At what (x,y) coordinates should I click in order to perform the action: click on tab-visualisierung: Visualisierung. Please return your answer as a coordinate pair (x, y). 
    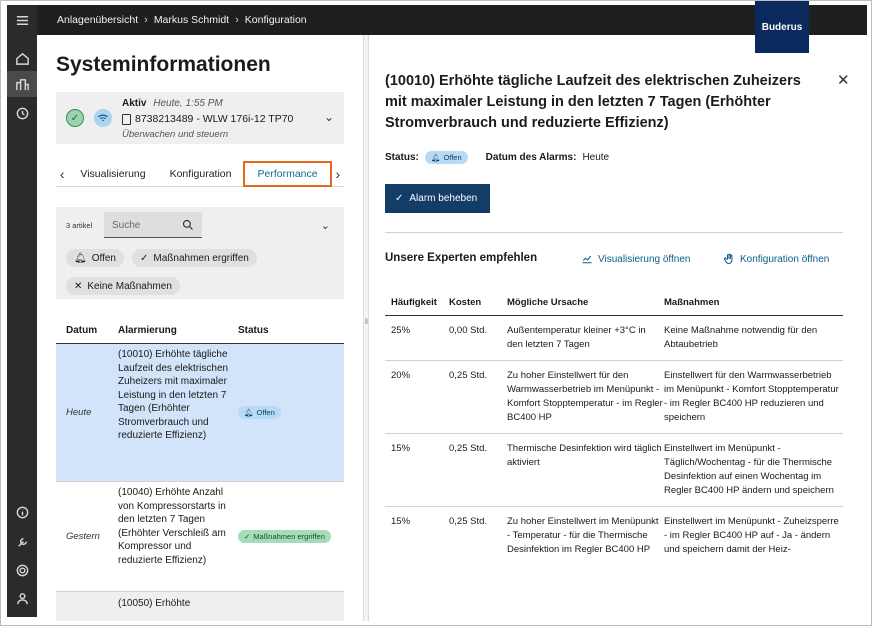
    Looking at the image, I should click on (112, 174).